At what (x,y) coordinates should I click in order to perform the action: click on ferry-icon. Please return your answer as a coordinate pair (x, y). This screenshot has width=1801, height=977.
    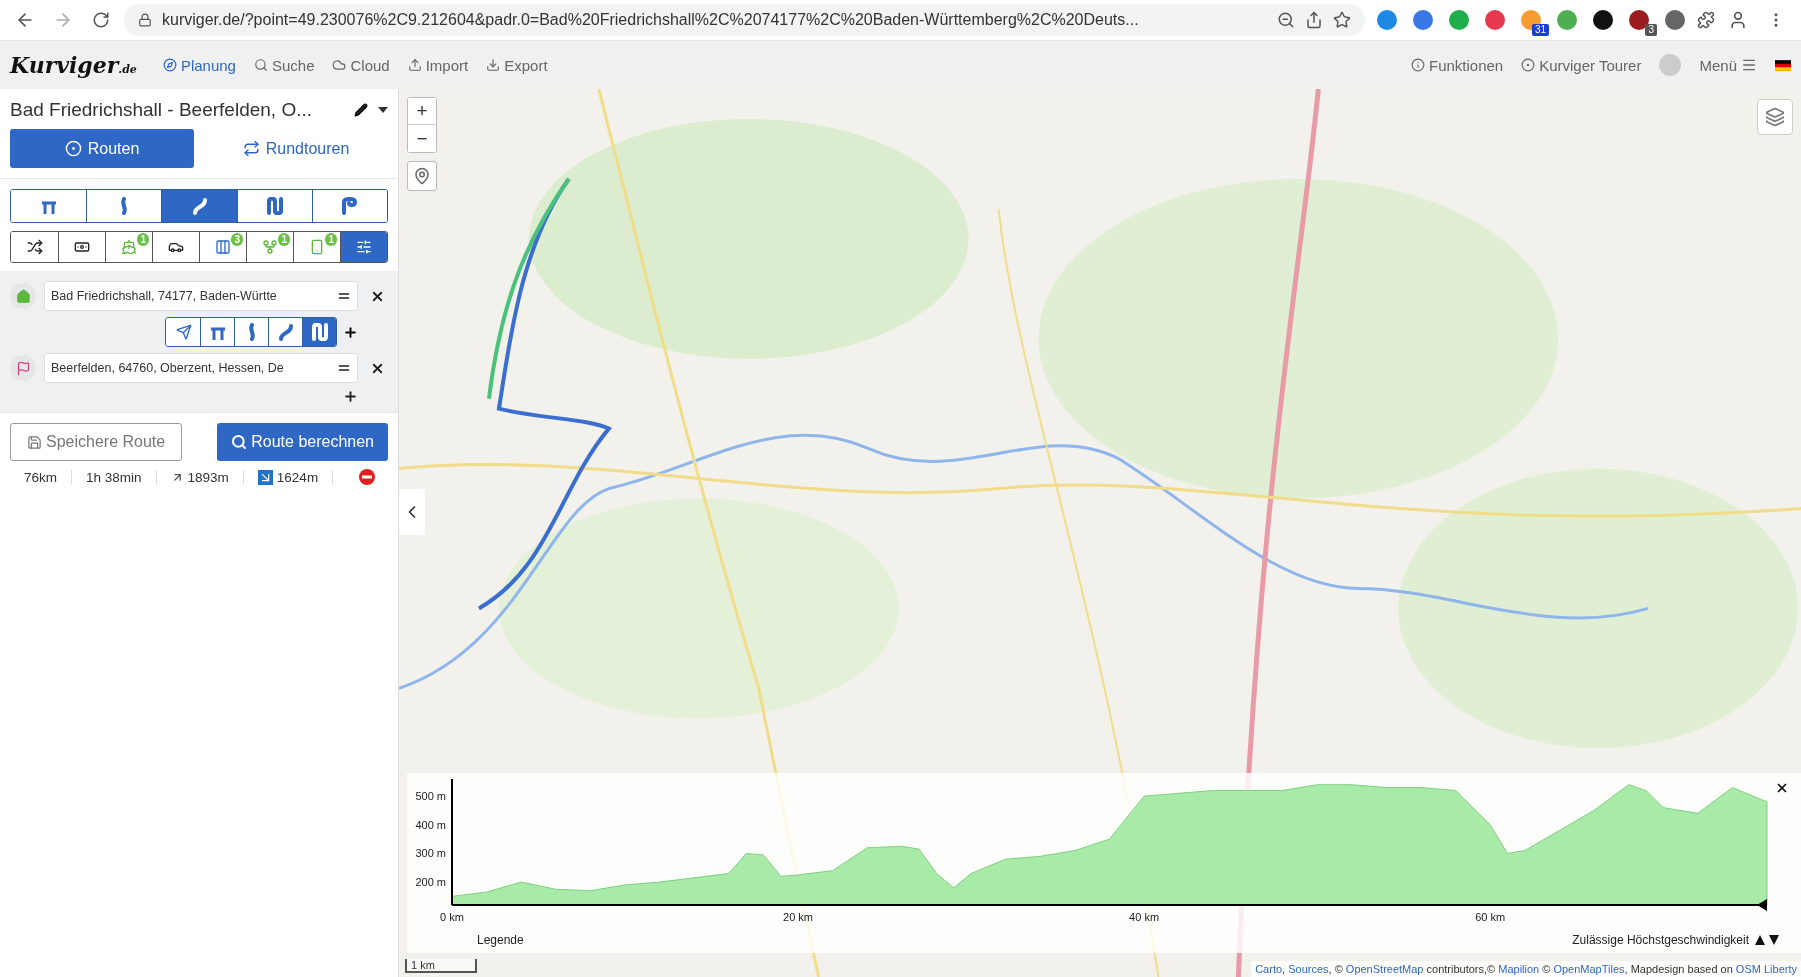
    Looking at the image, I should click on (129, 247).